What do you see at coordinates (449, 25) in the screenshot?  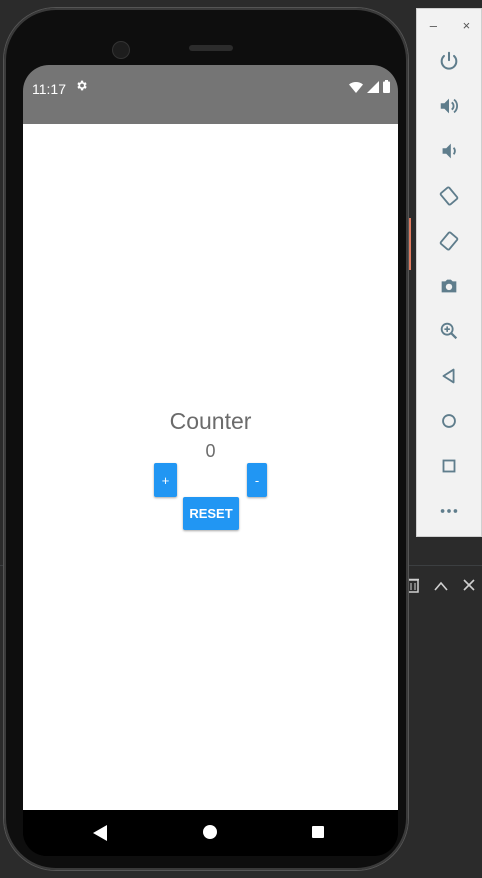 I see `window-controls: – ×` at bounding box center [449, 25].